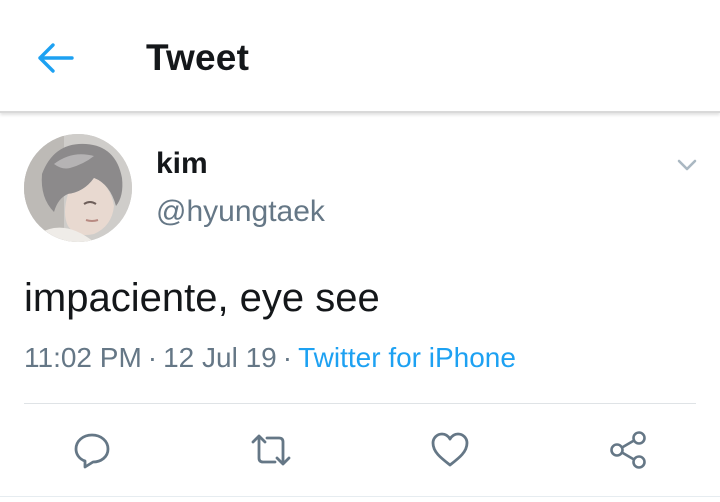 Image resolution: width=720 pixels, height=502 pixels. I want to click on reply-button, so click(92, 450).